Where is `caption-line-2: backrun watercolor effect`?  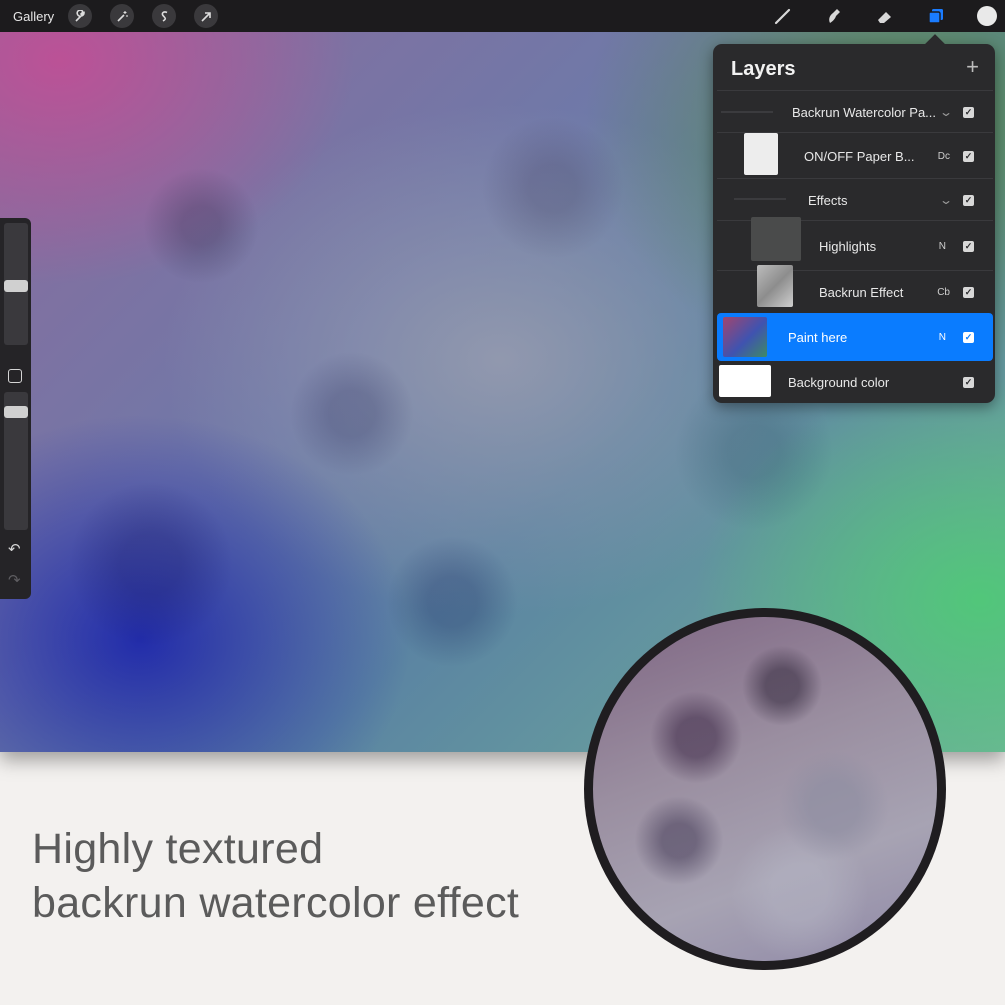 caption-line-2: backrun watercolor effect is located at coordinates (276, 903).